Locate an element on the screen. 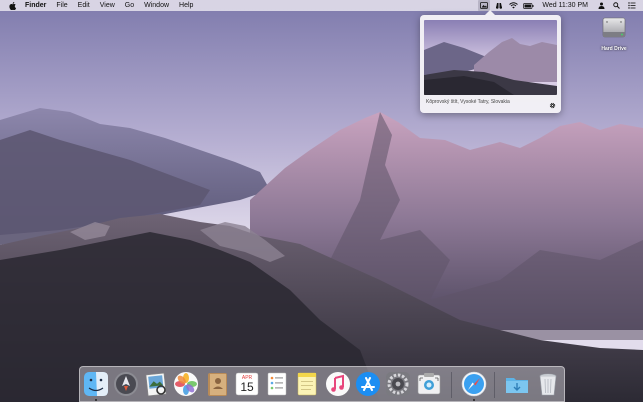 The height and width of the screenshot is (402, 643). menu-bar-clock: Wed 11:30 PM is located at coordinates (565, 5).